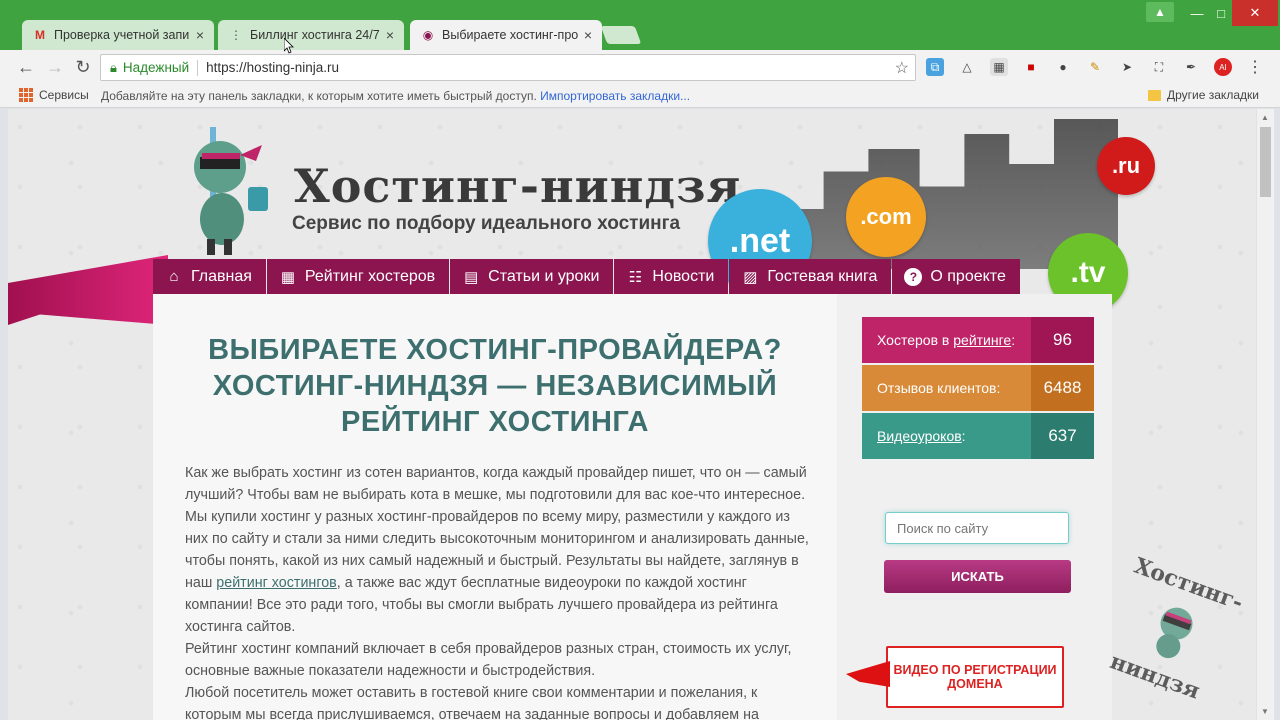 This screenshot has width=1280, height=720. I want to click on videos-link: Видеоуроков, so click(919, 436).